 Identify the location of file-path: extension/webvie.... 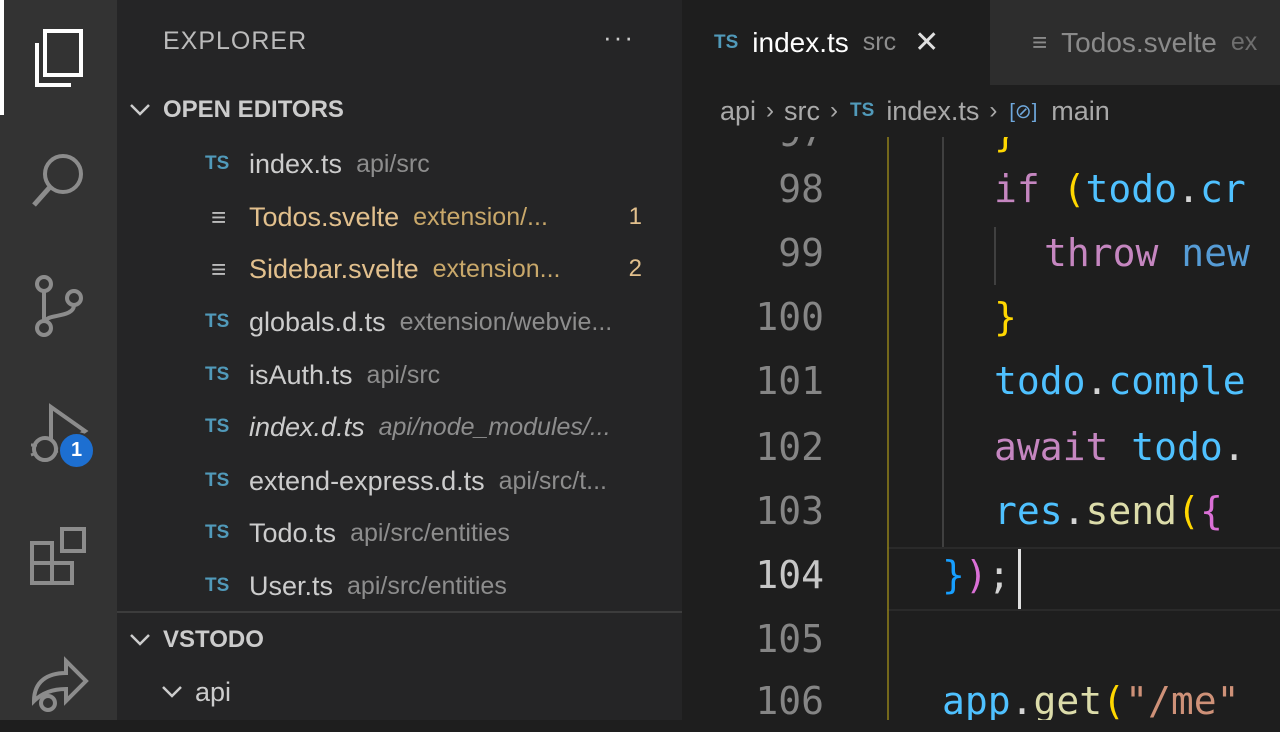
(506, 321).